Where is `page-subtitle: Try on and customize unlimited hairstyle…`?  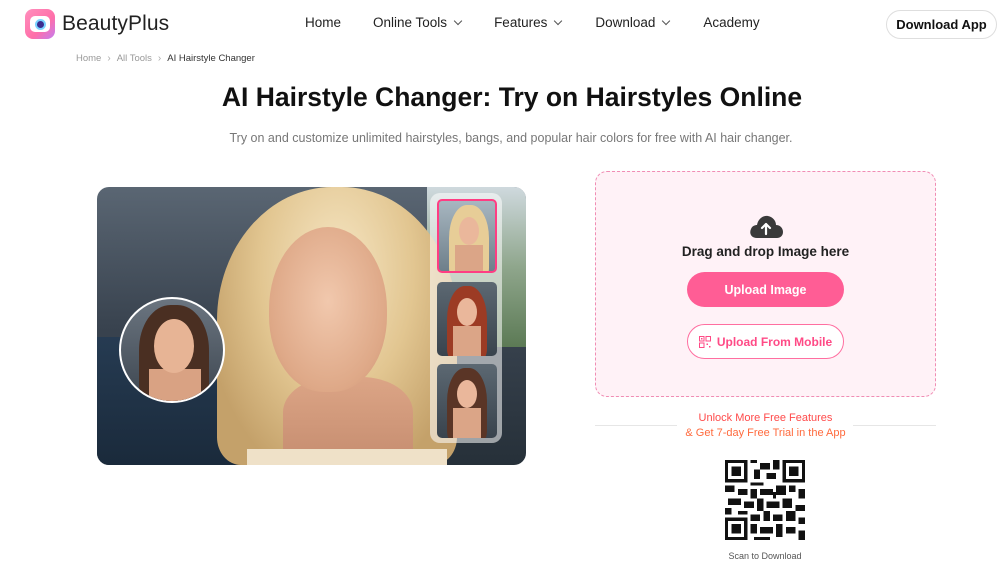
page-subtitle: Try on and customize unlimited hairstyle… is located at coordinates (511, 138).